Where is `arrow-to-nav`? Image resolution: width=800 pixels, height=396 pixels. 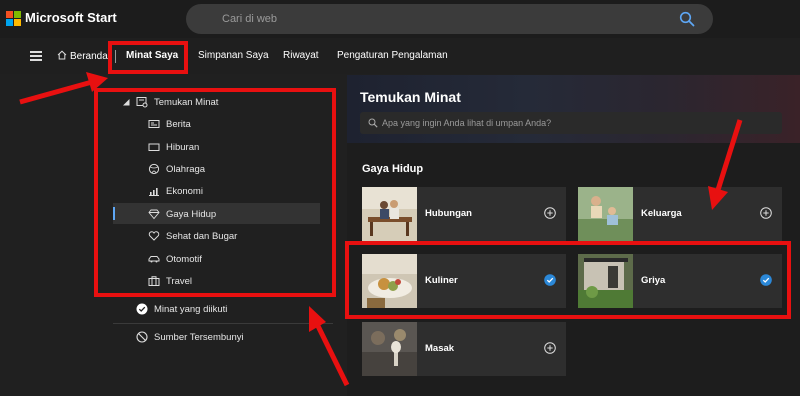
arrow-to-nav is located at coordinates (56, 92).